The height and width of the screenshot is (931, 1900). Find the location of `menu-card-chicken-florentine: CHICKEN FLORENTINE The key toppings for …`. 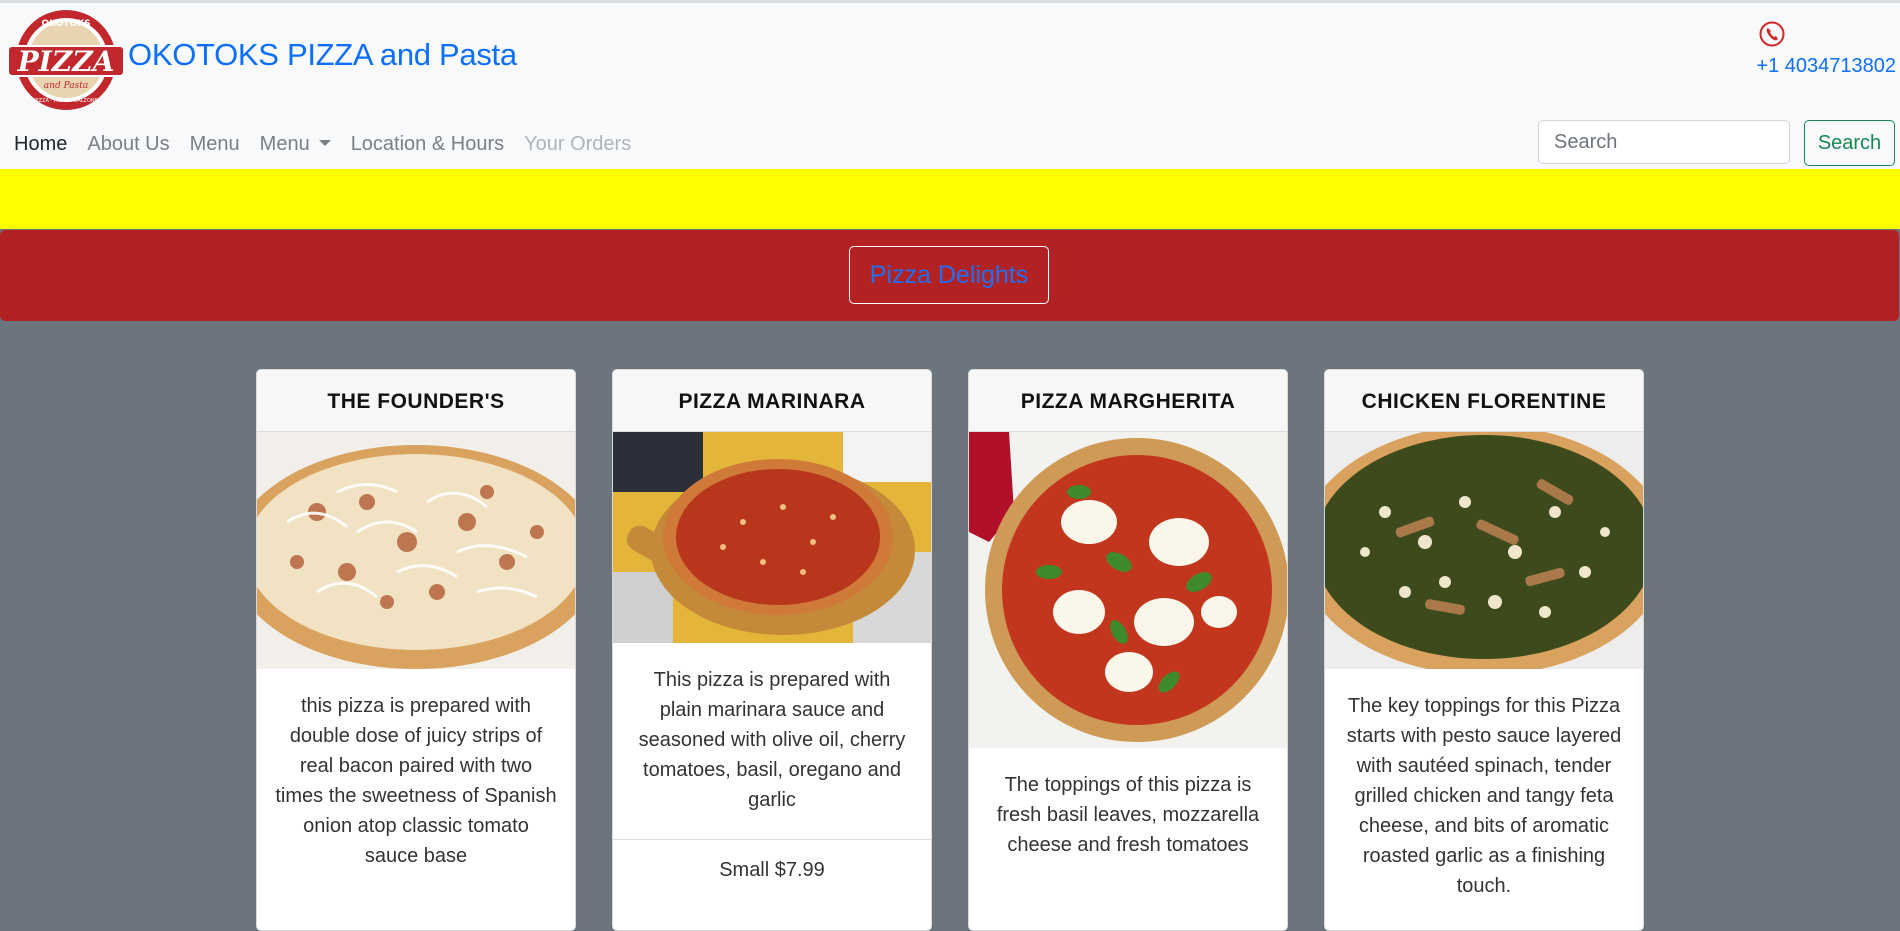

menu-card-chicken-florentine: CHICKEN FLORENTINE The key toppings for … is located at coordinates (1484, 650).